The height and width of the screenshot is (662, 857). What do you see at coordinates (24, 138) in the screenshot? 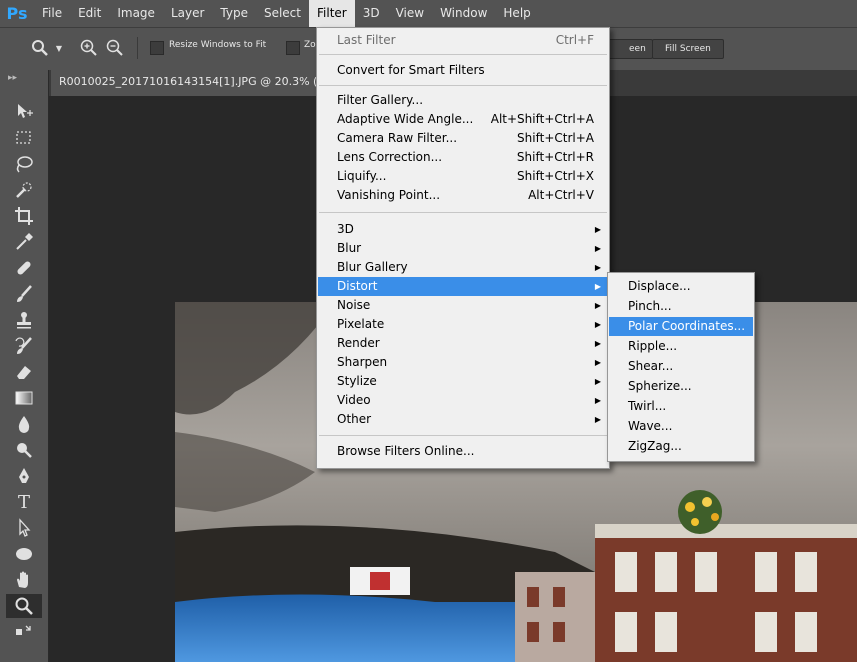
I see `marquee-tool-icon` at bounding box center [24, 138].